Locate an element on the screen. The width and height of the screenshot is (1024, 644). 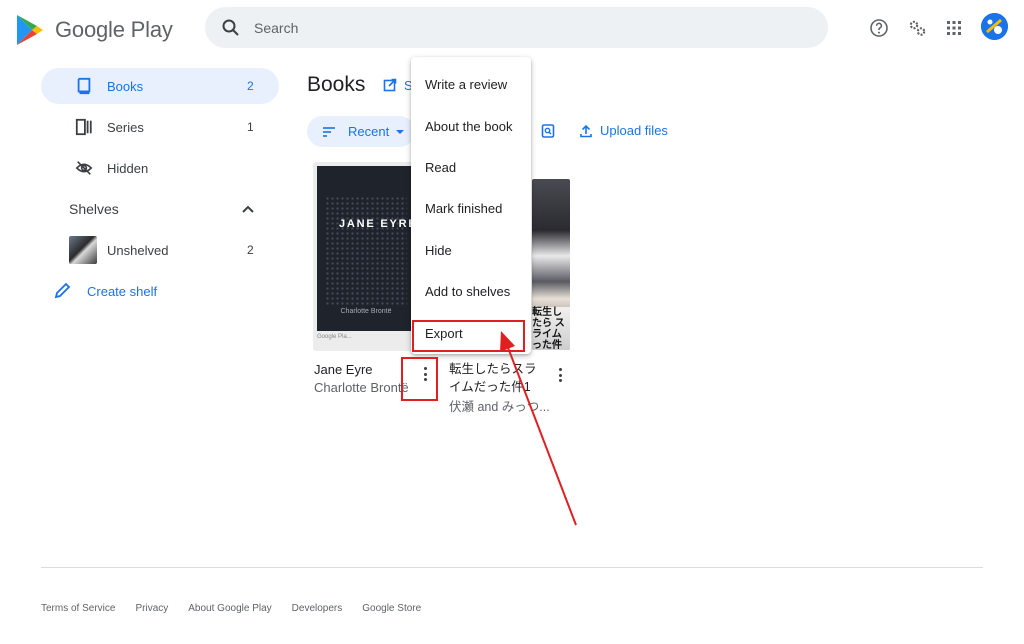
account-avatar is located at coordinates (994, 26).